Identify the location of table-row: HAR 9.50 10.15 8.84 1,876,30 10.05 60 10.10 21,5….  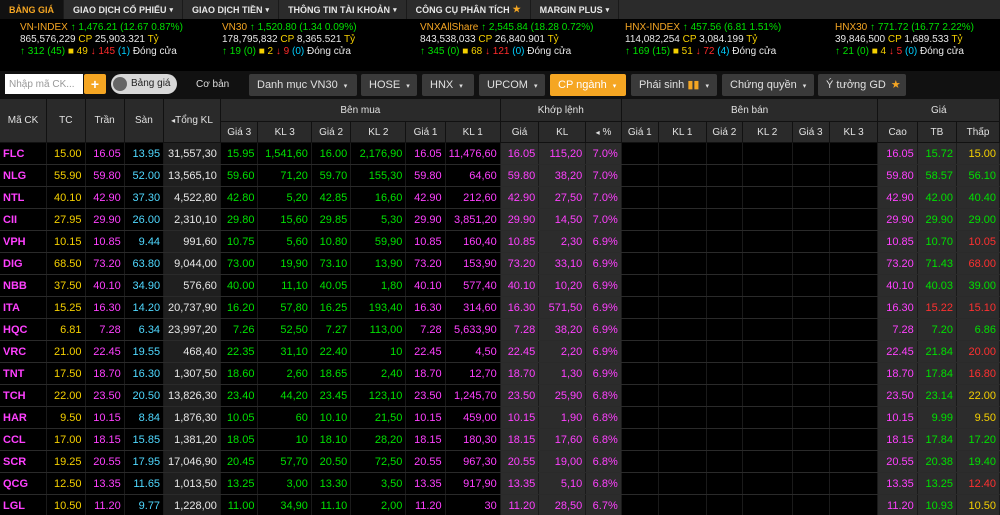
(500, 417).